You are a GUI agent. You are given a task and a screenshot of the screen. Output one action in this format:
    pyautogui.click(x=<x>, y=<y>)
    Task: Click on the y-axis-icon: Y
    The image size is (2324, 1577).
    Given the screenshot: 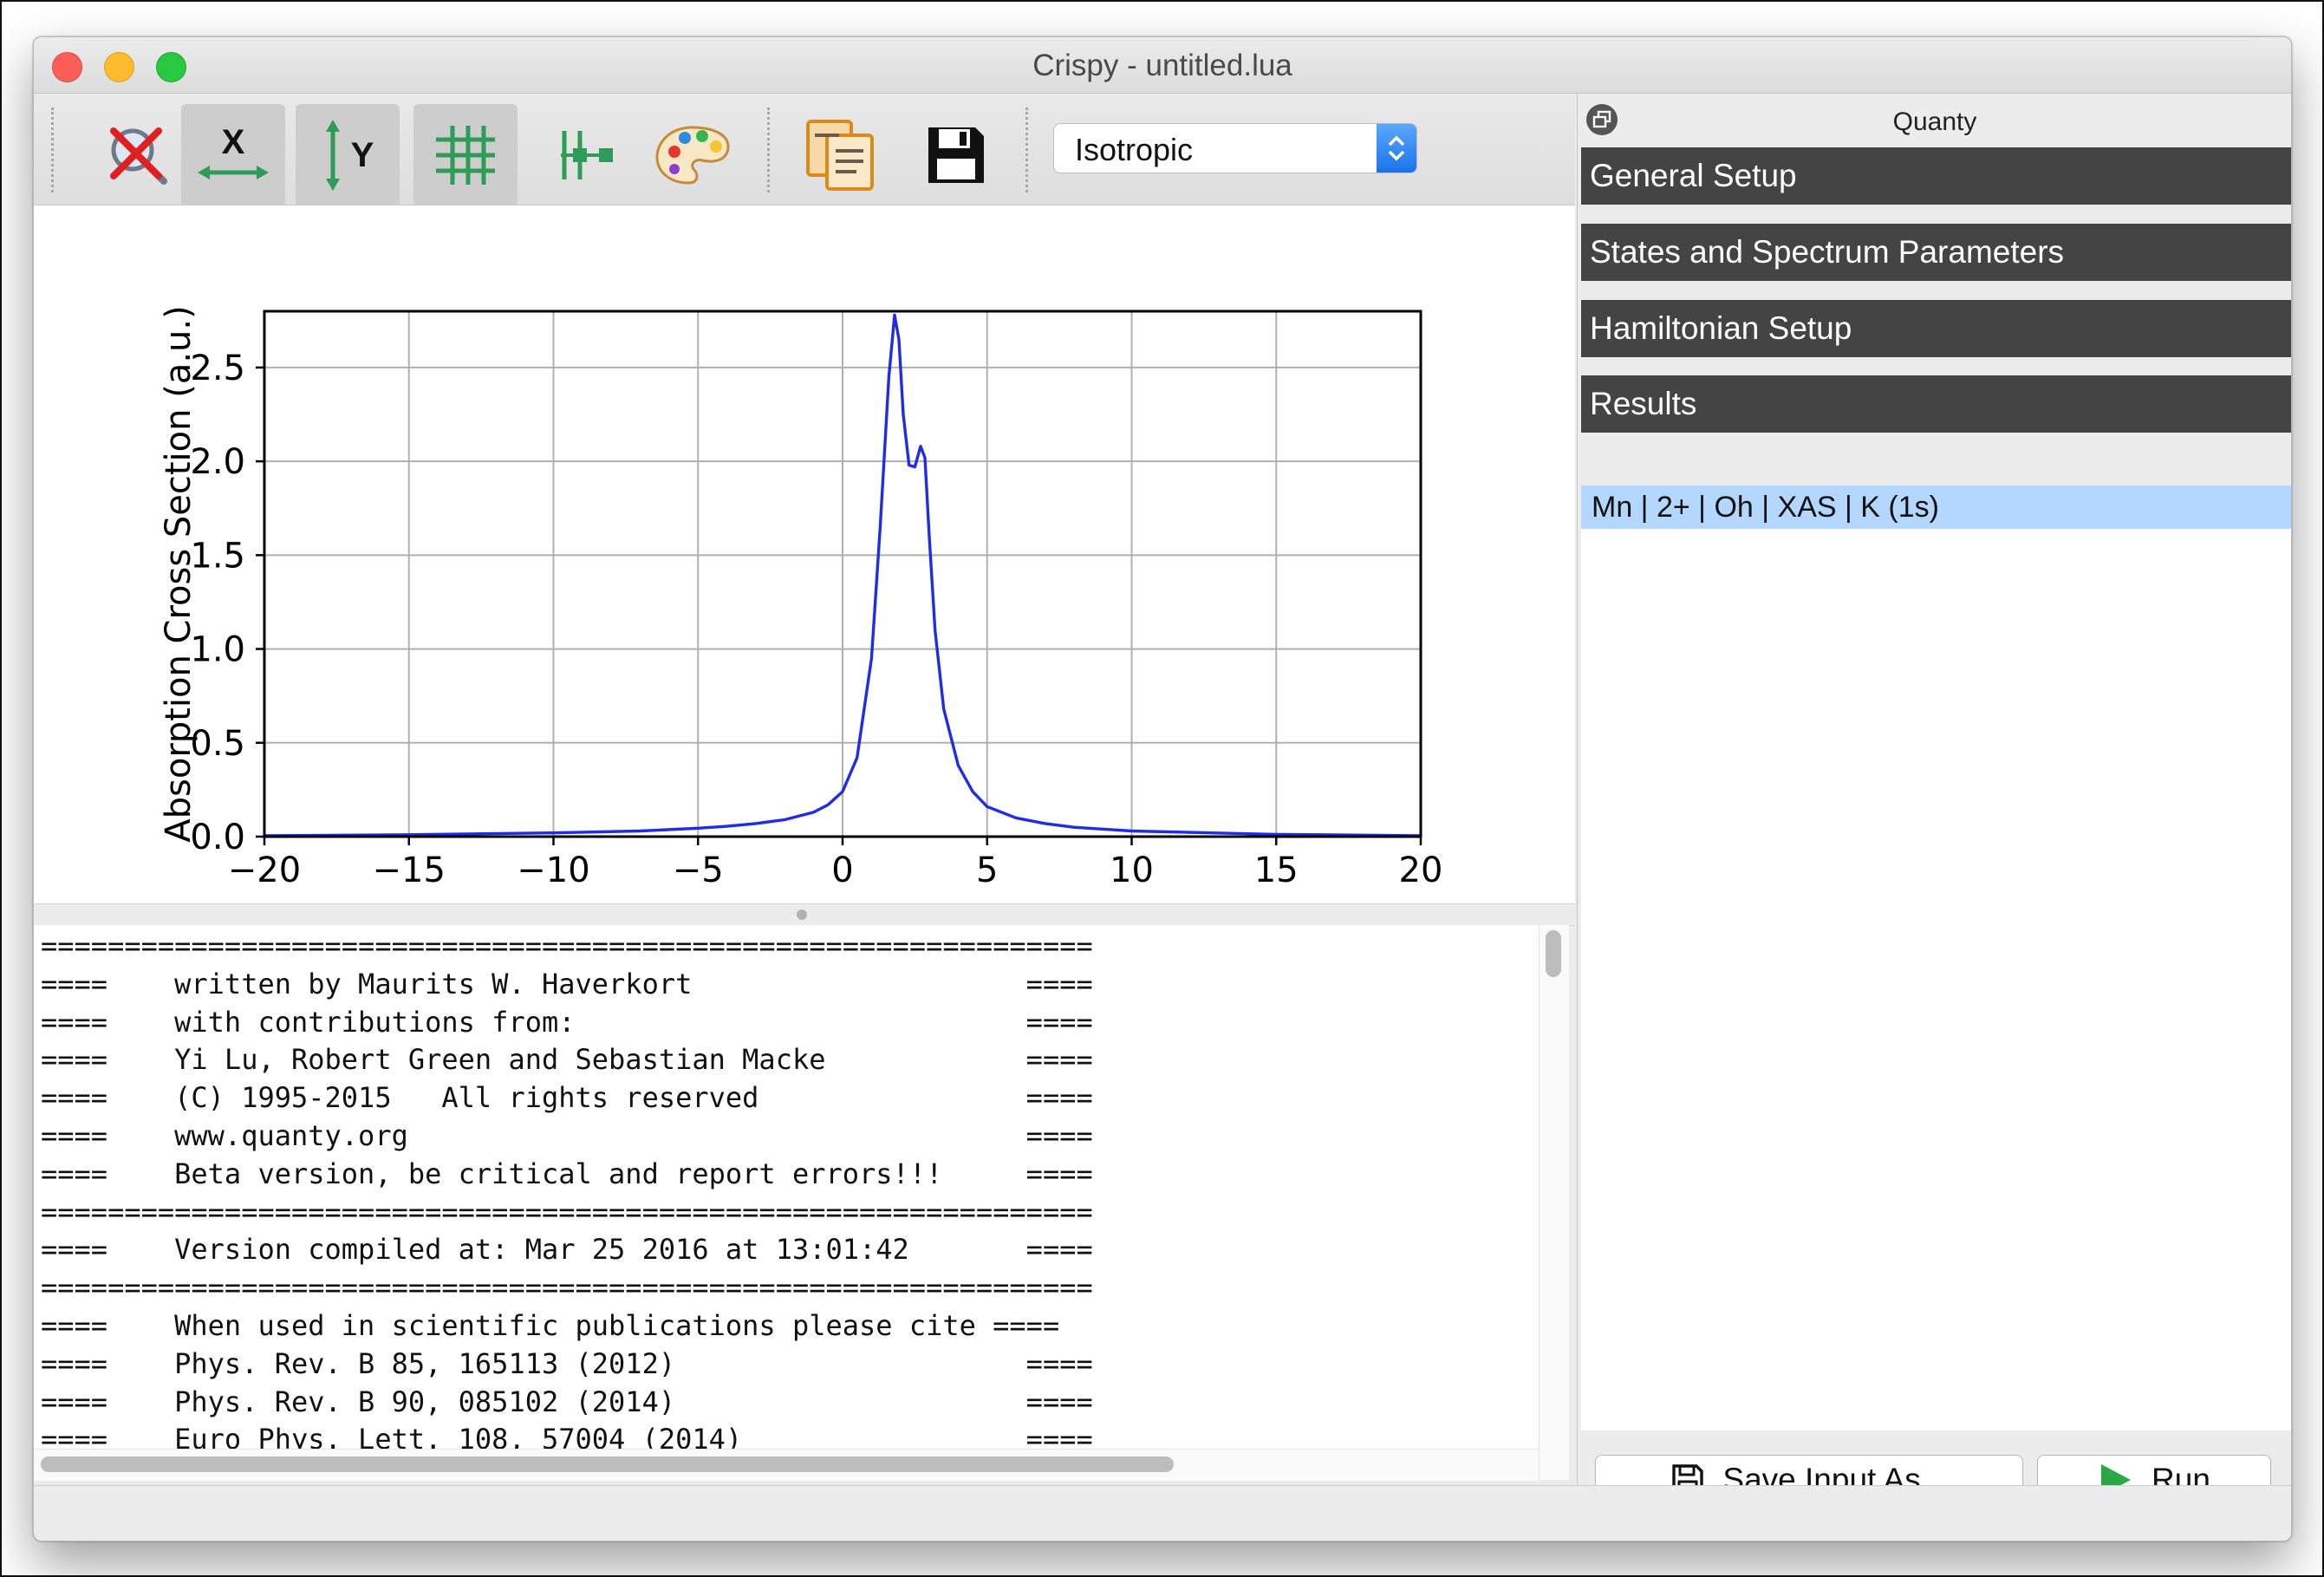 What is the action you would take?
    pyautogui.click(x=350, y=155)
    